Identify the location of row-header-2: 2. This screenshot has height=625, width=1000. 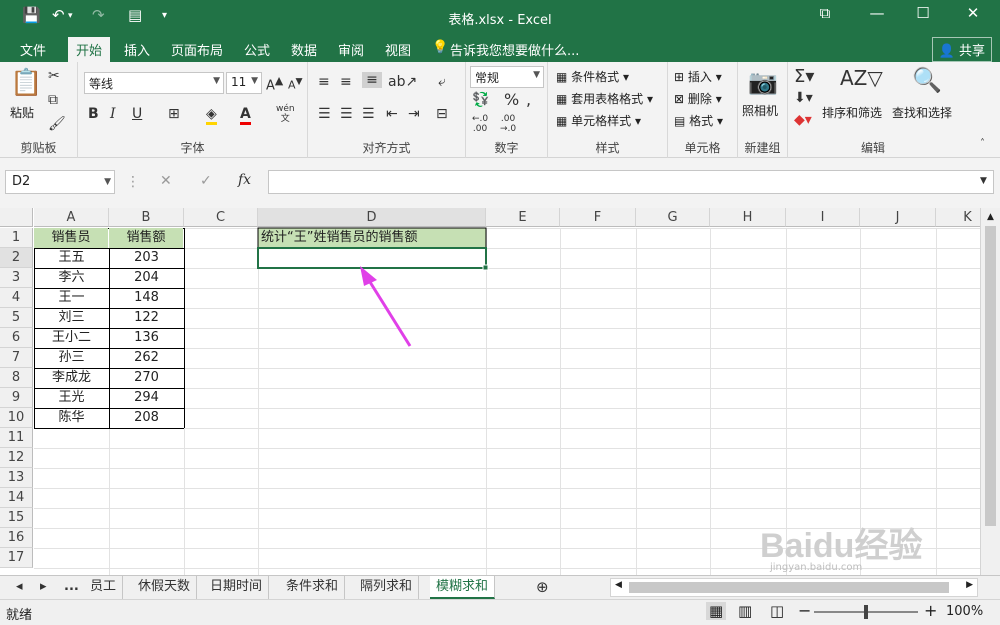
(16, 258).